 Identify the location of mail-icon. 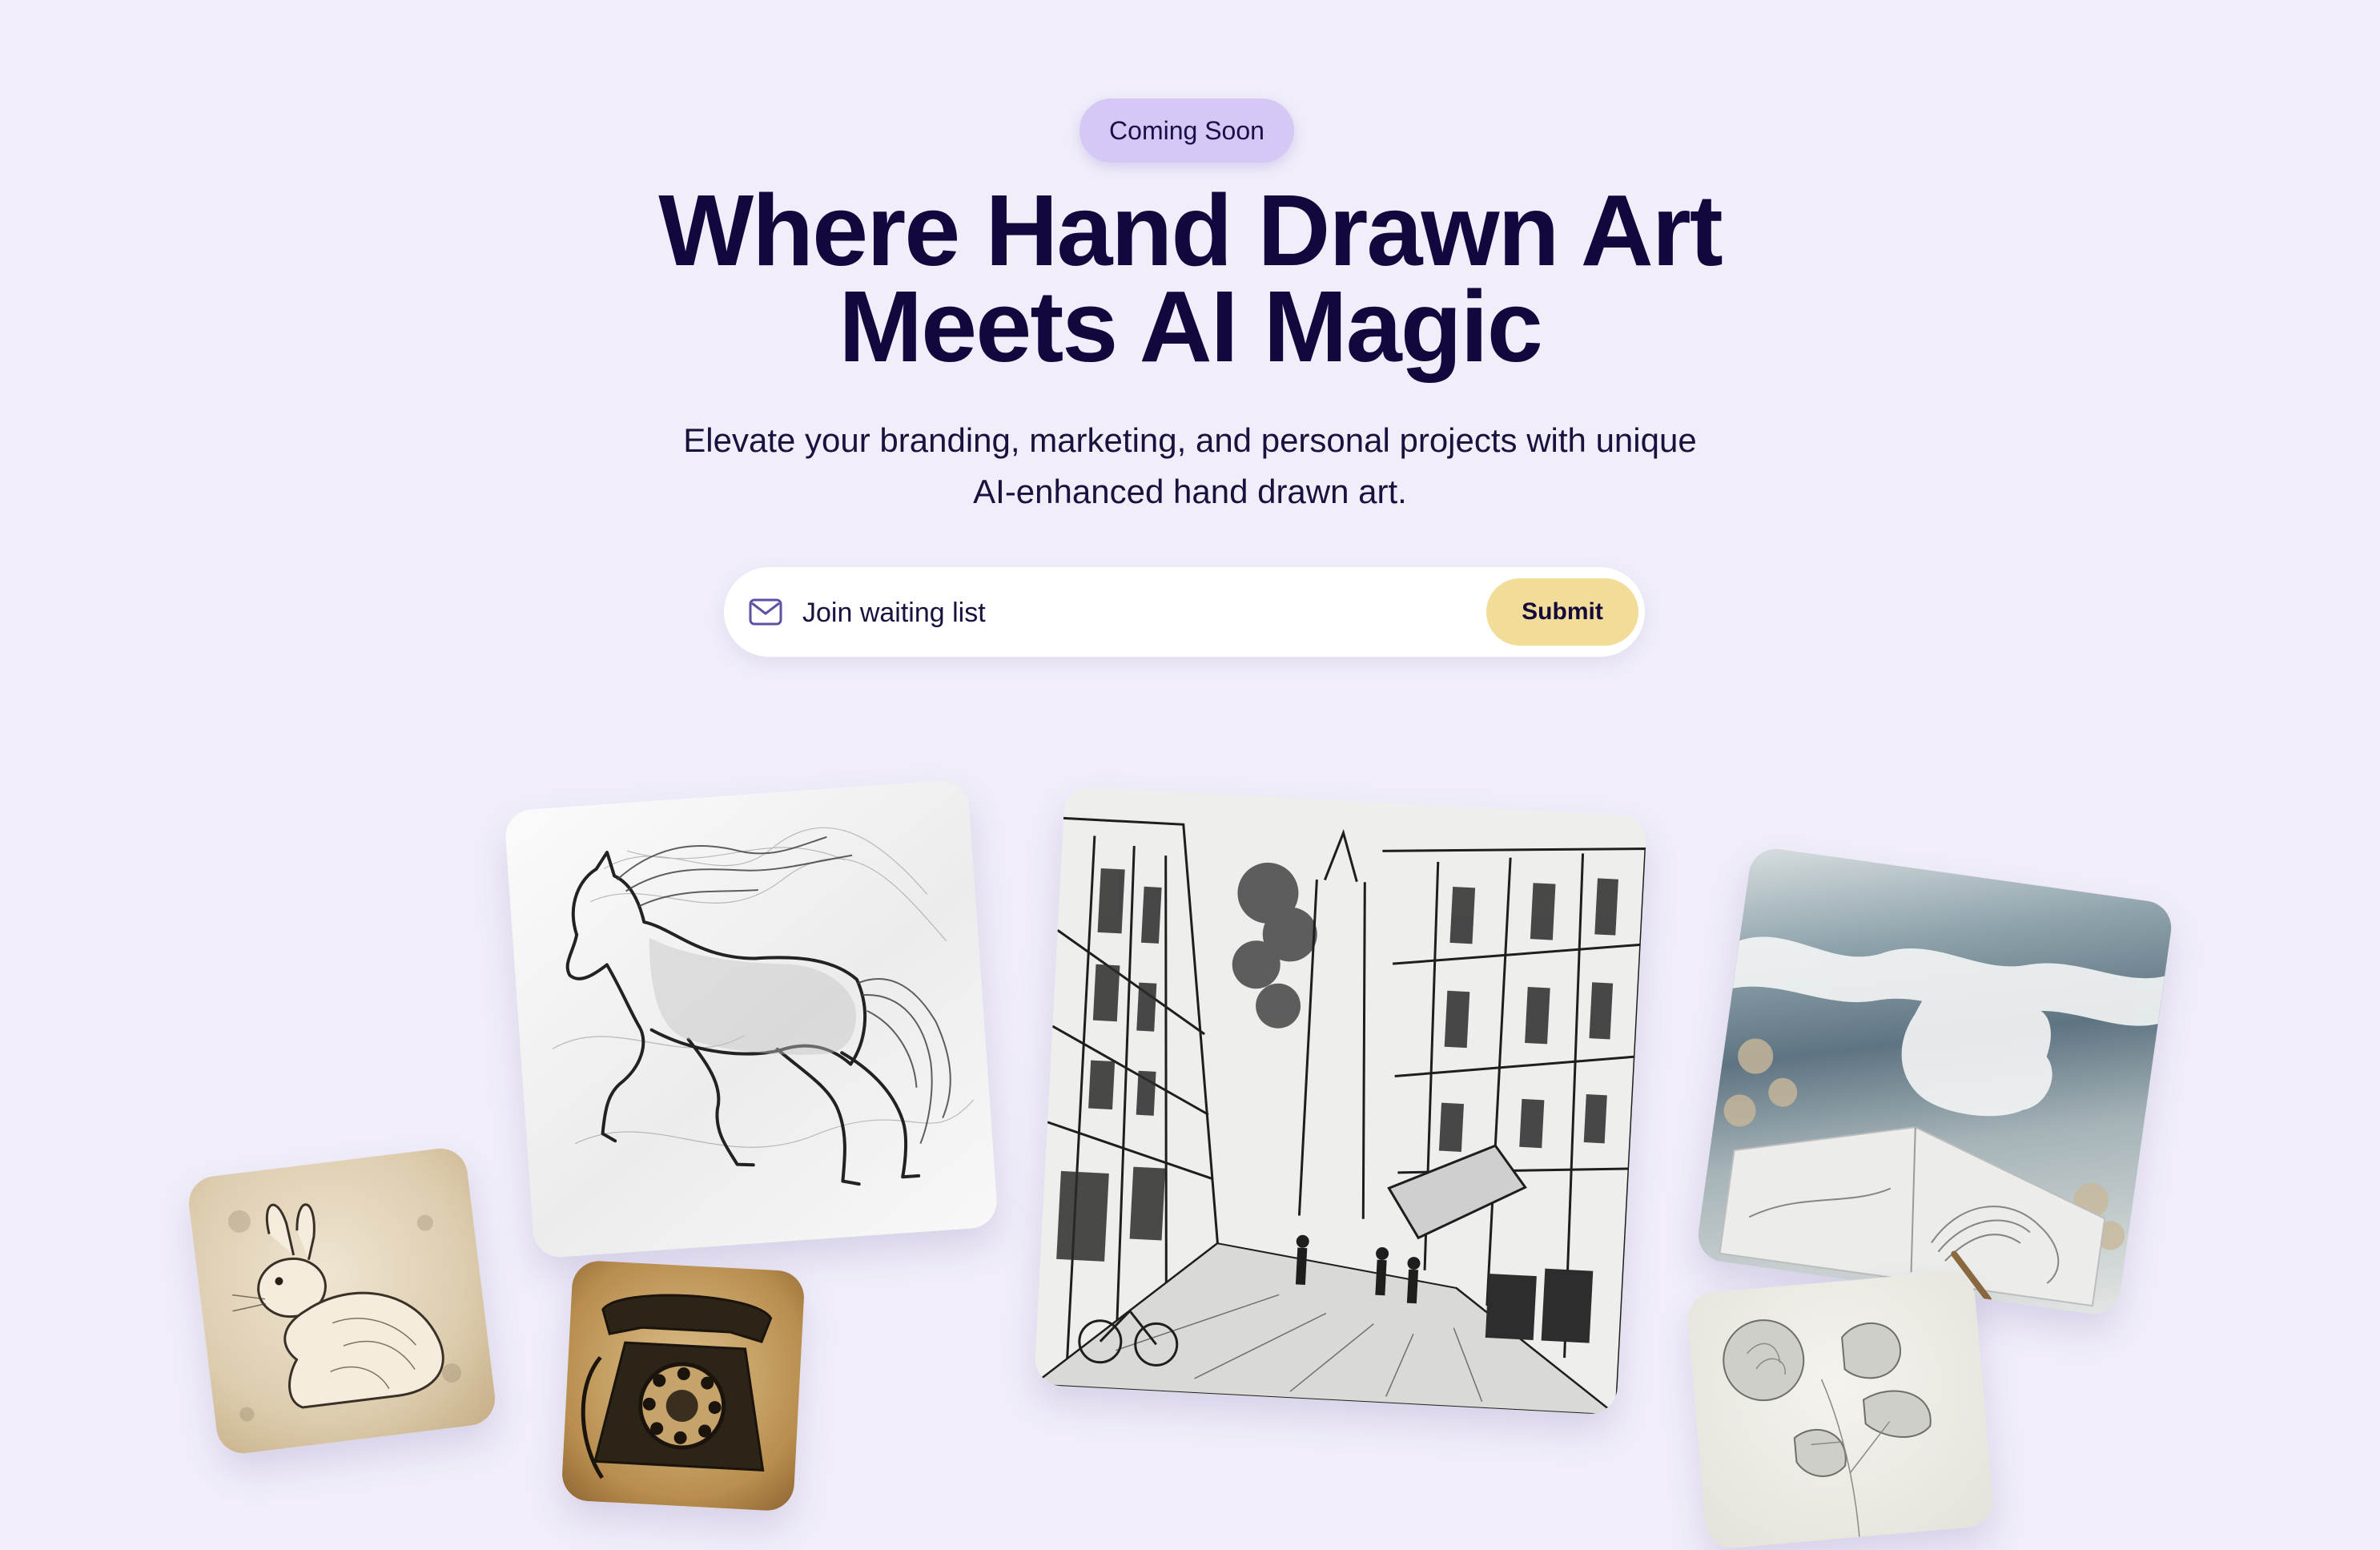
(765, 612).